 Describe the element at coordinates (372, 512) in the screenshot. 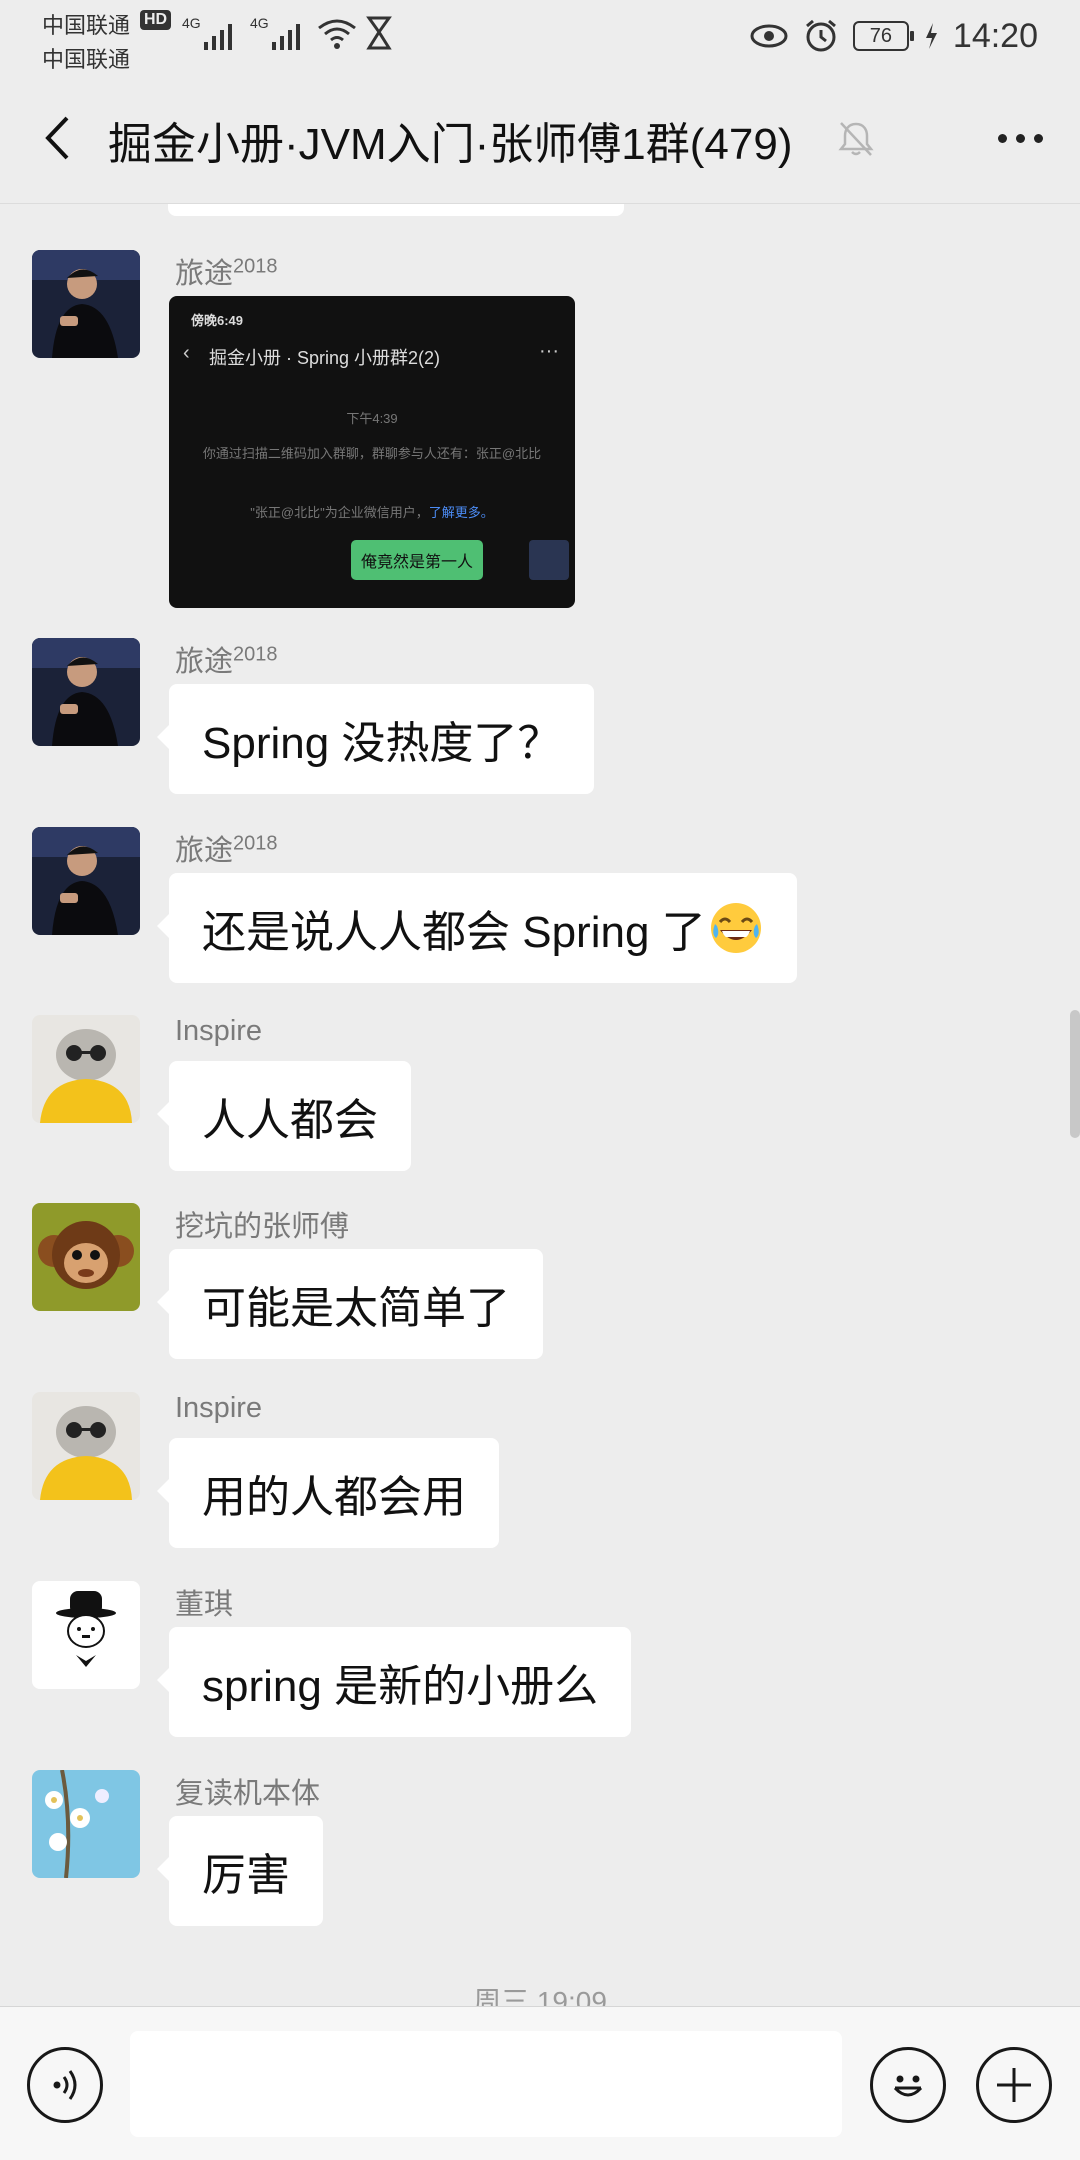

I see `image-system-note: "张正@北比"为企业微信用户，了解更多。` at that location.